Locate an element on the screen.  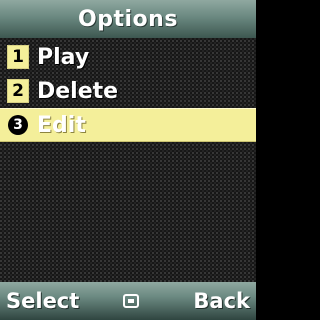
menu-item-label: Delete is located at coordinates (78, 91).